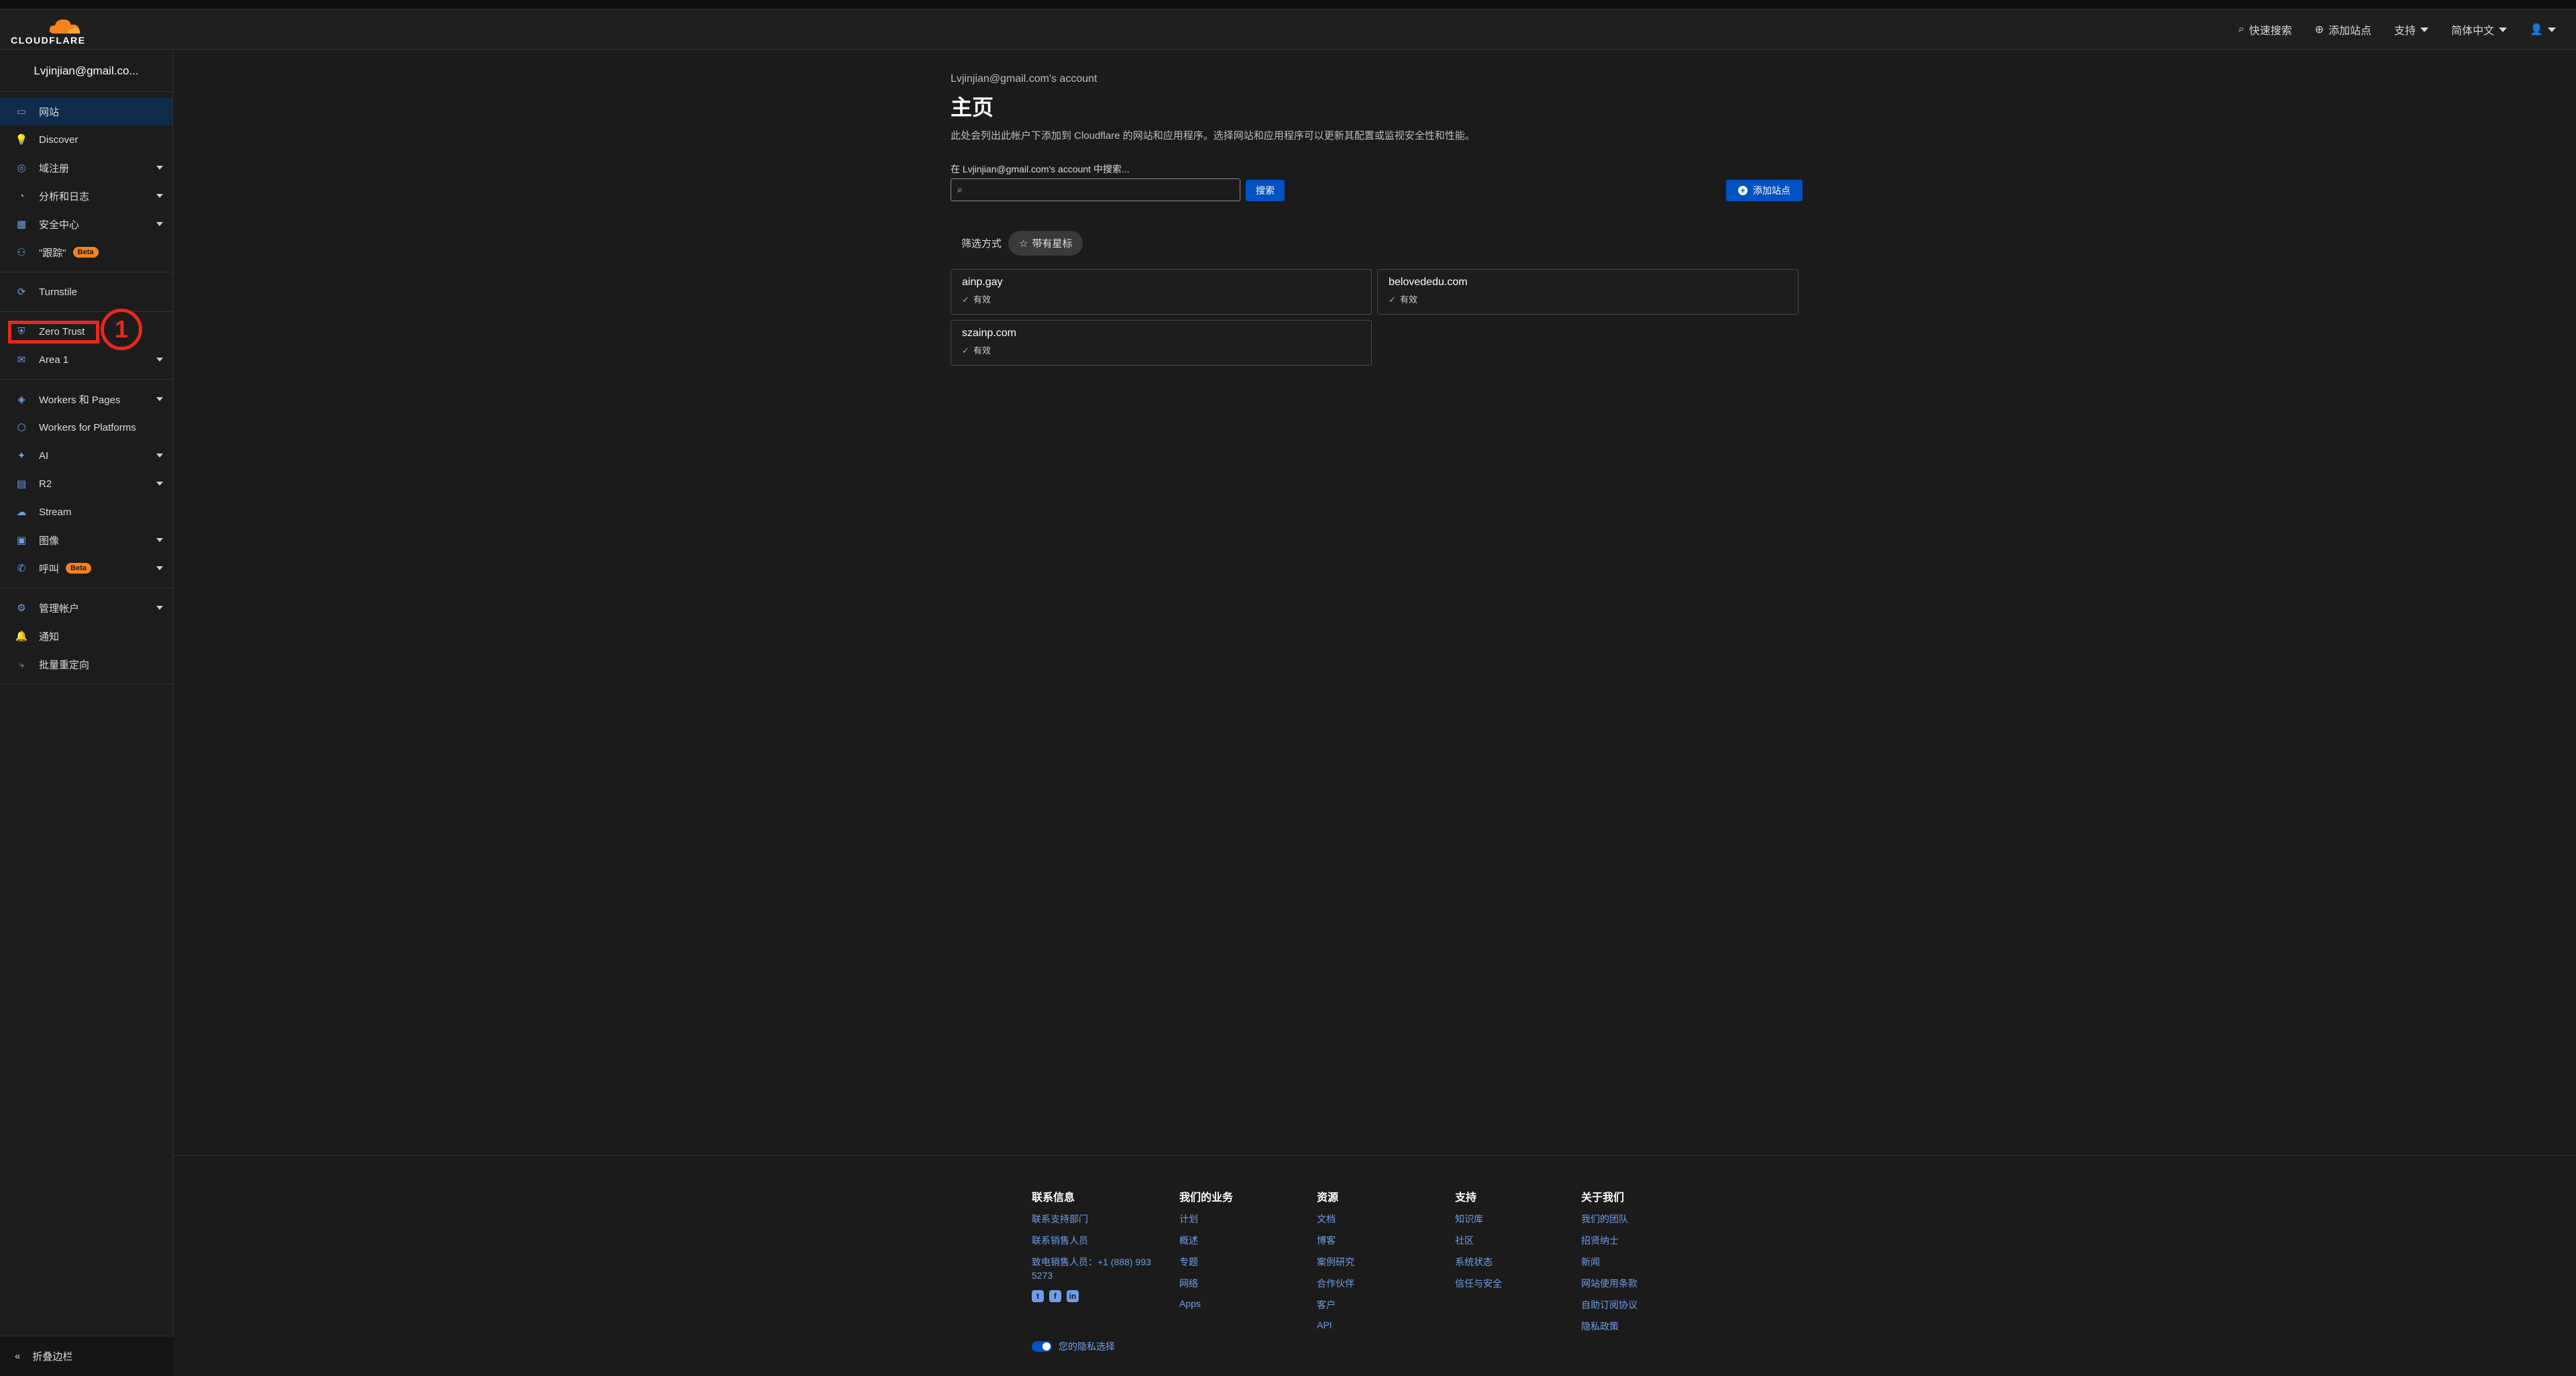 The height and width of the screenshot is (1376, 2576). What do you see at coordinates (64, 665) in the screenshot?
I see `sidebar-item-label: 批量重定向` at bounding box center [64, 665].